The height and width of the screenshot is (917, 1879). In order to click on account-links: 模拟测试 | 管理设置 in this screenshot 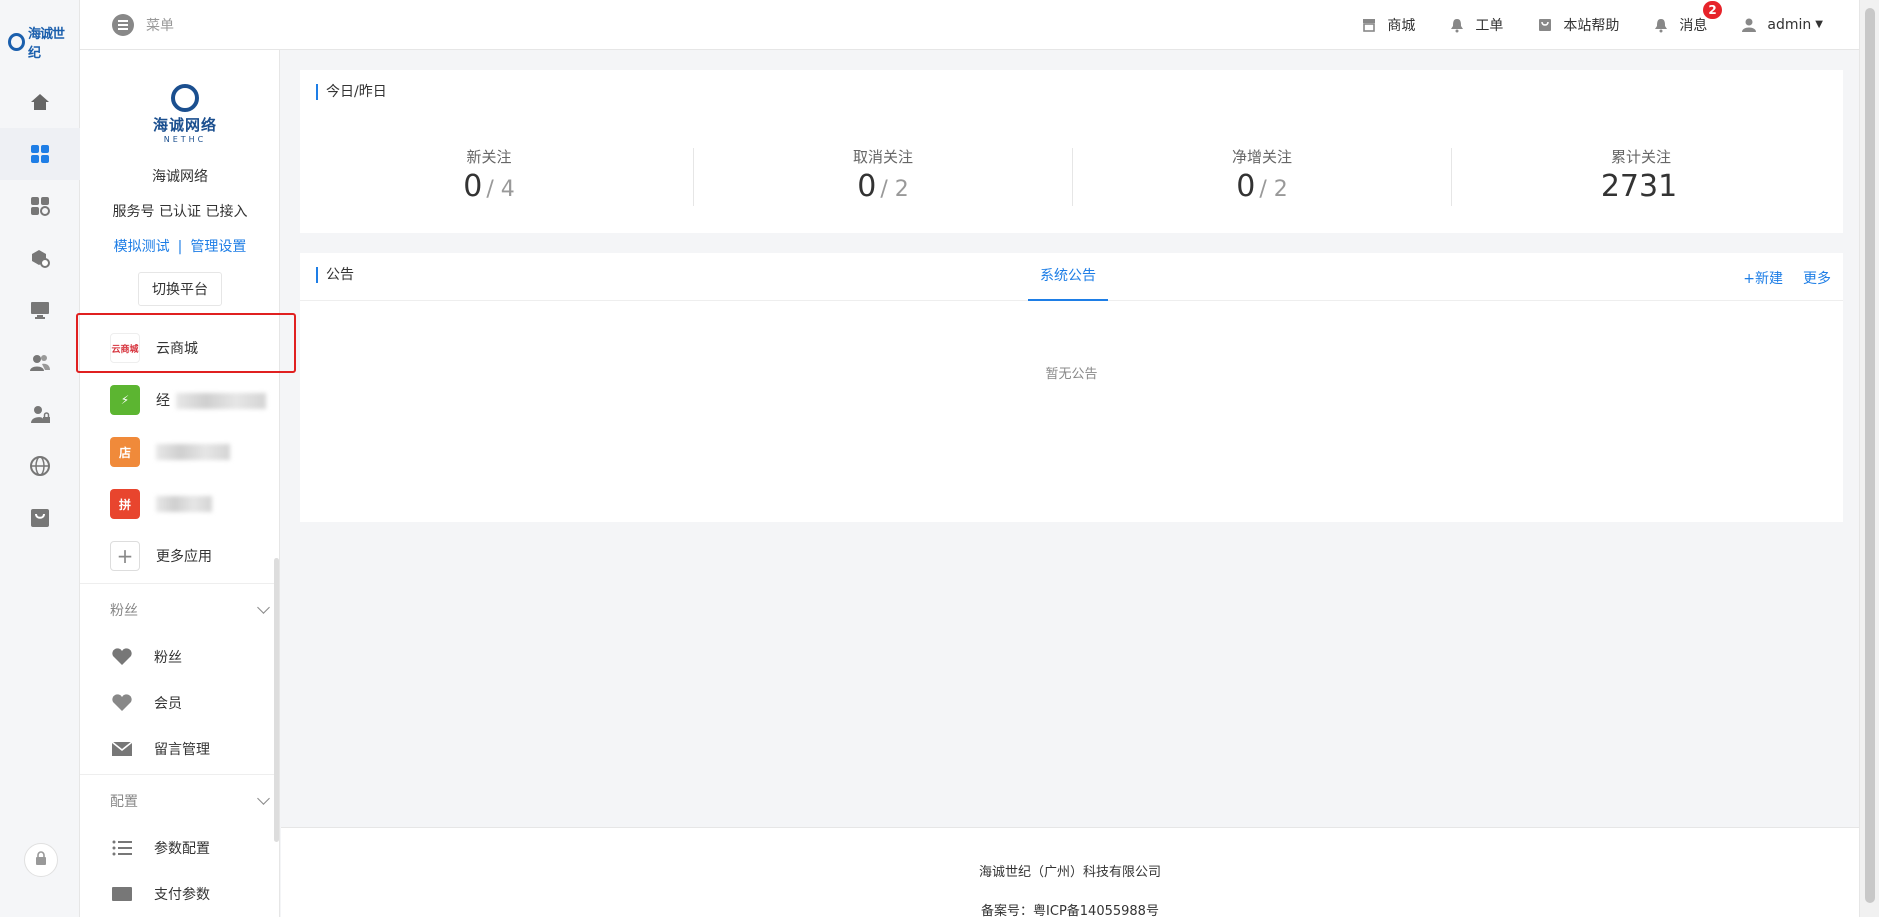, I will do `click(179, 246)`.